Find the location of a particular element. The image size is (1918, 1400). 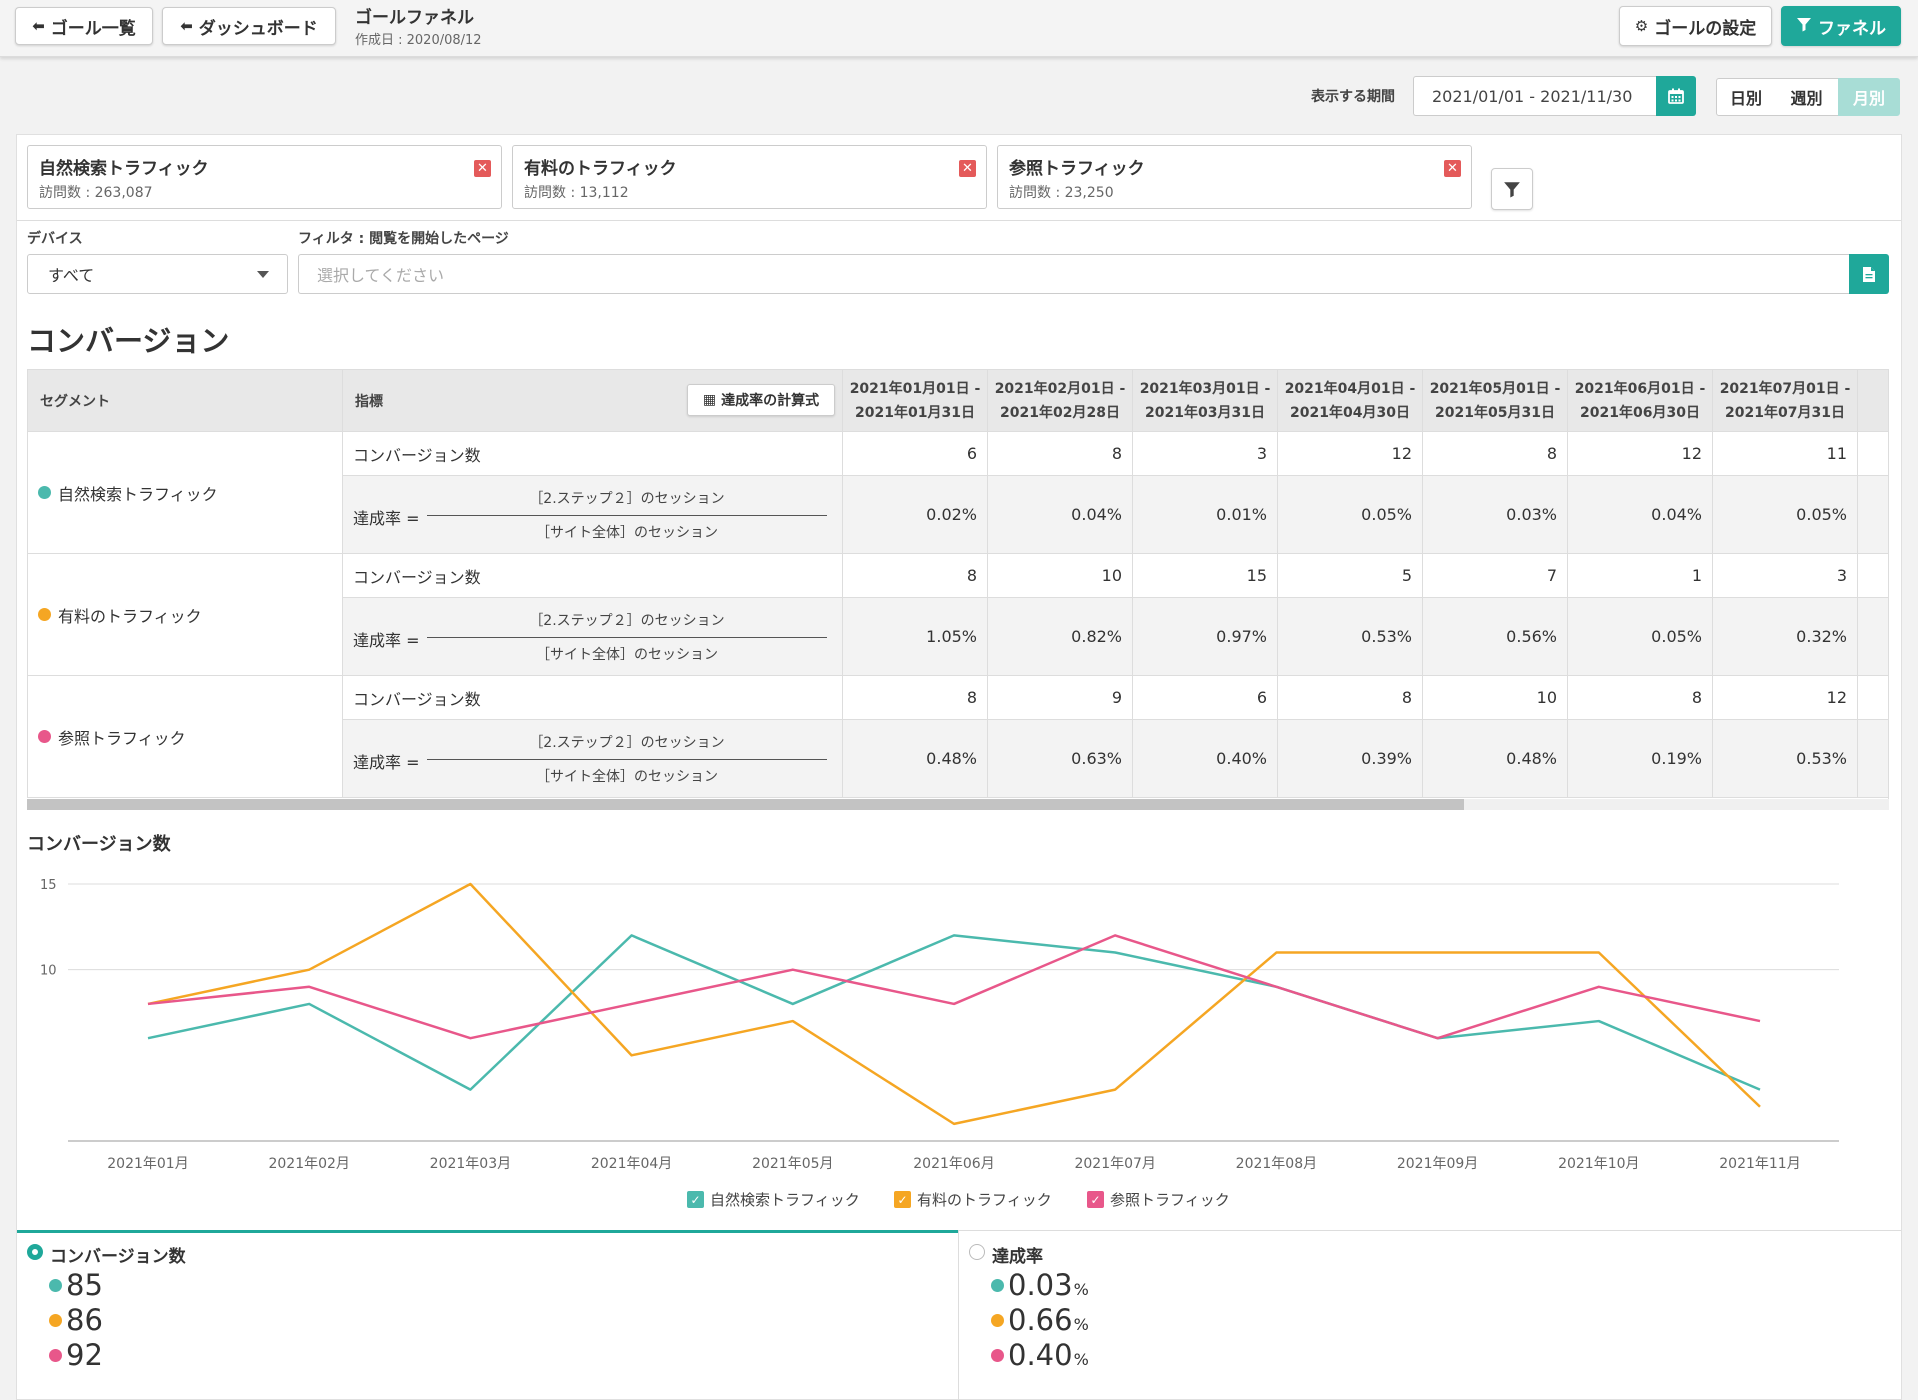

funnel-label: ファネル is located at coordinates (1852, 28).